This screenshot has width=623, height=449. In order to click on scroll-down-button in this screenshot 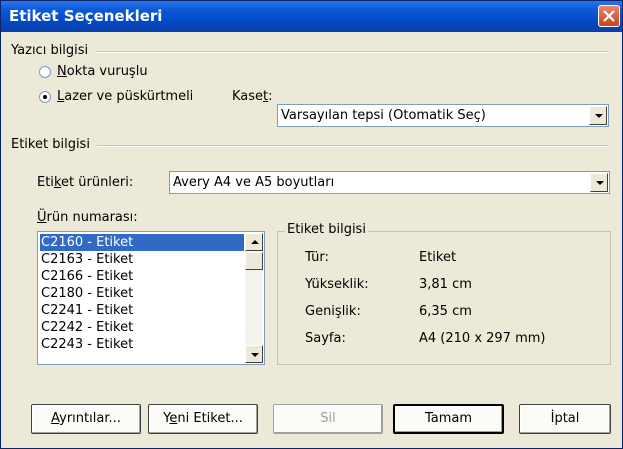, I will do `click(254, 354)`.